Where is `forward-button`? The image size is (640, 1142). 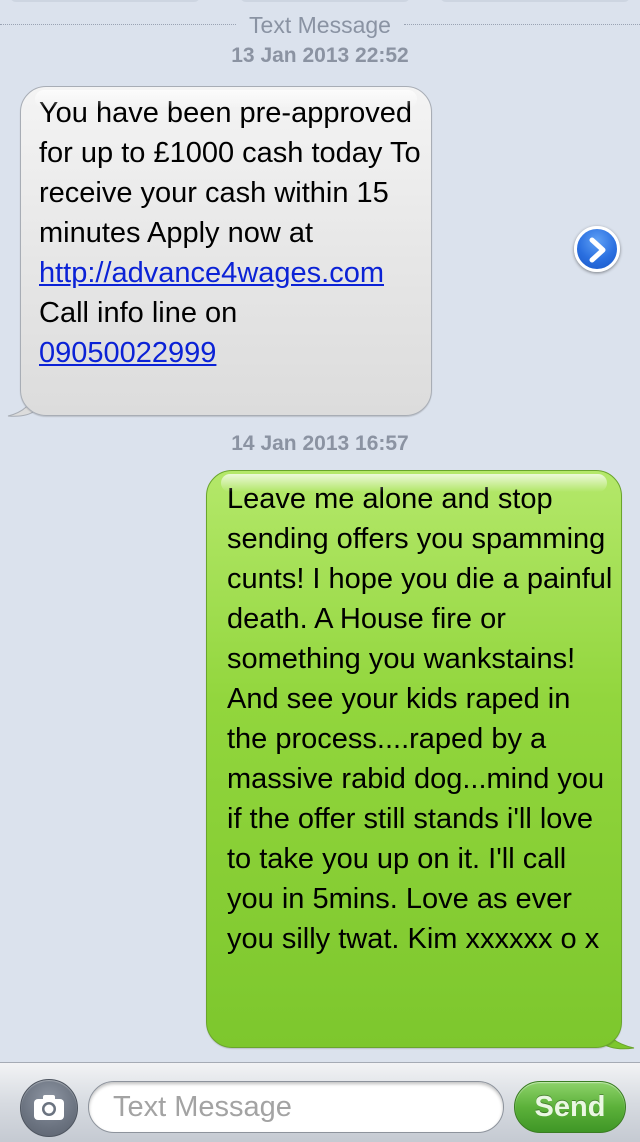
forward-button is located at coordinates (597, 249).